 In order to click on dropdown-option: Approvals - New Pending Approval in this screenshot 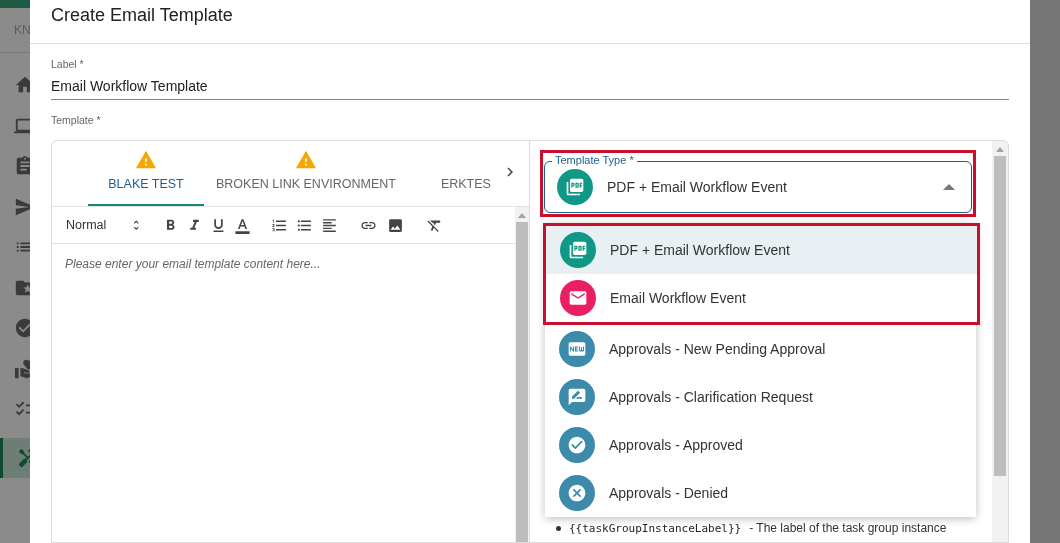, I will do `click(760, 349)`.